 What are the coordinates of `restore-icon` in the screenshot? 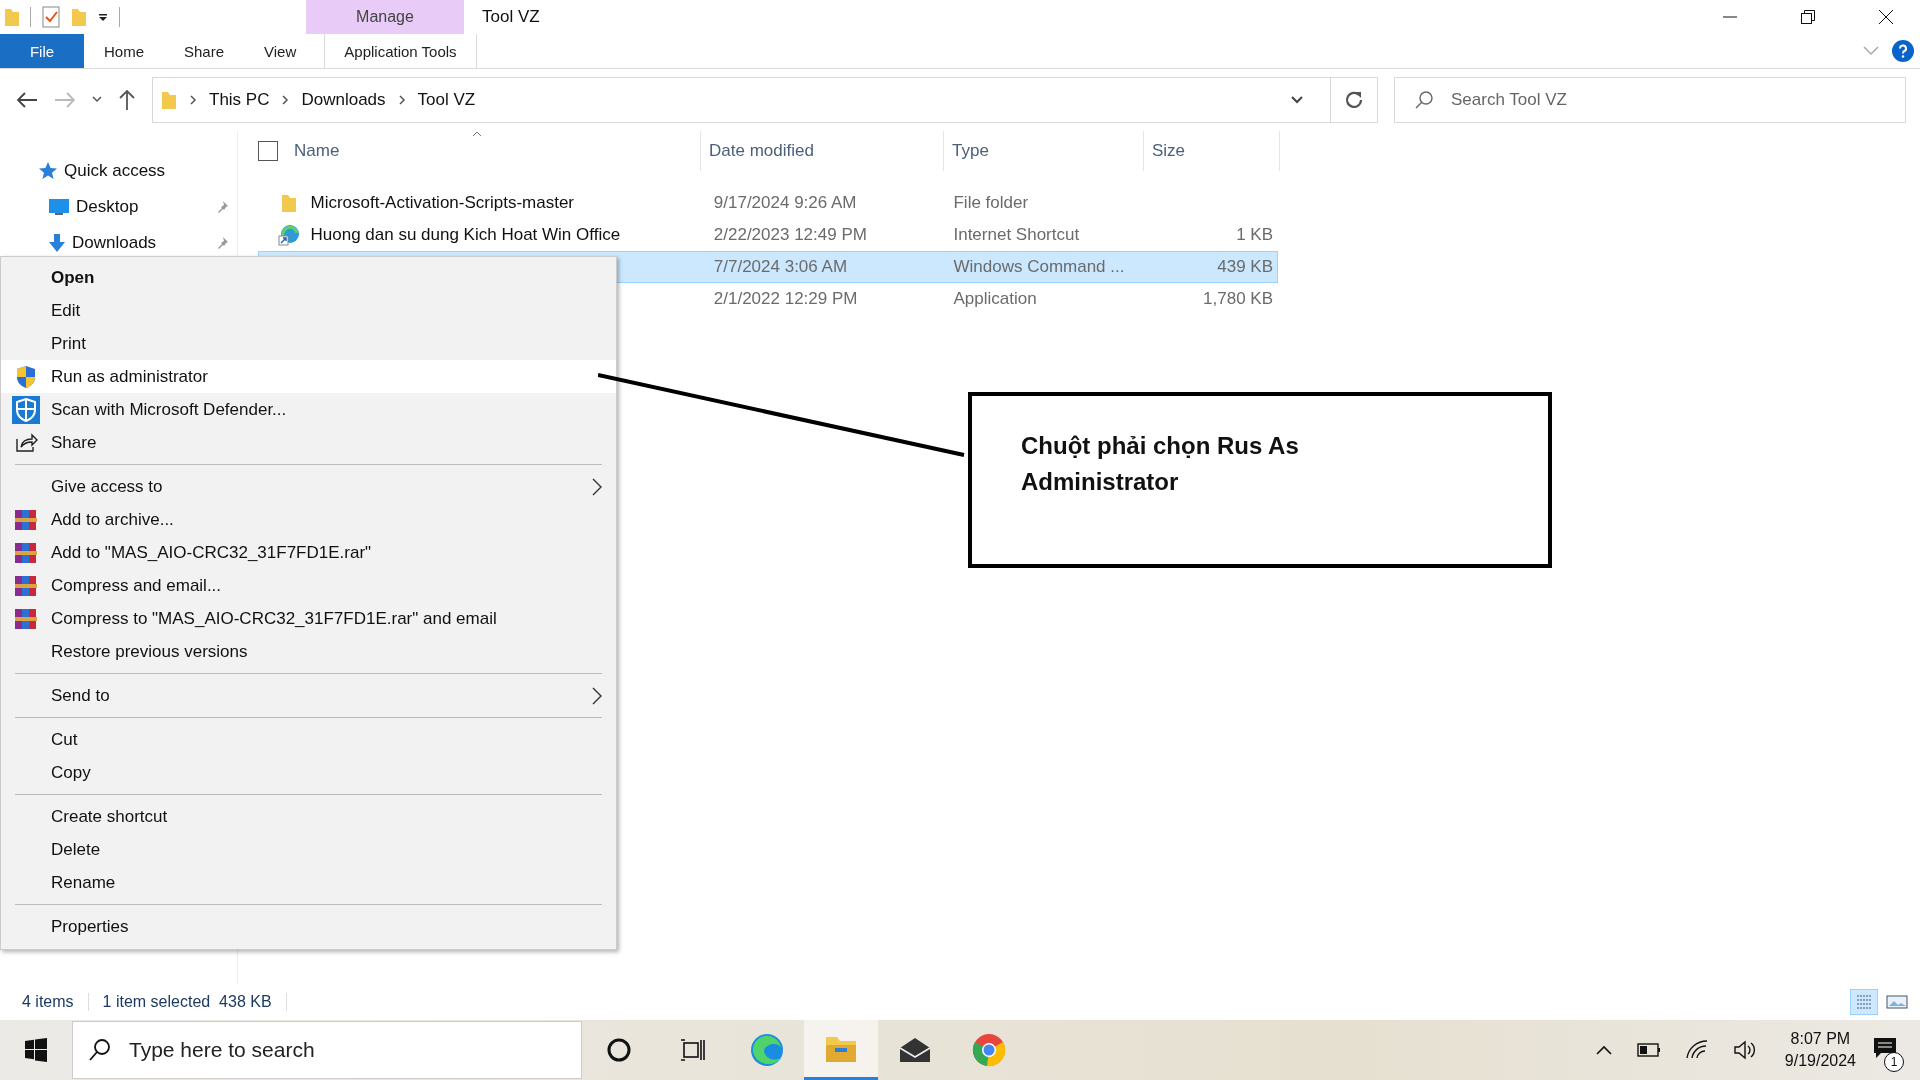 It's located at (1808, 17).